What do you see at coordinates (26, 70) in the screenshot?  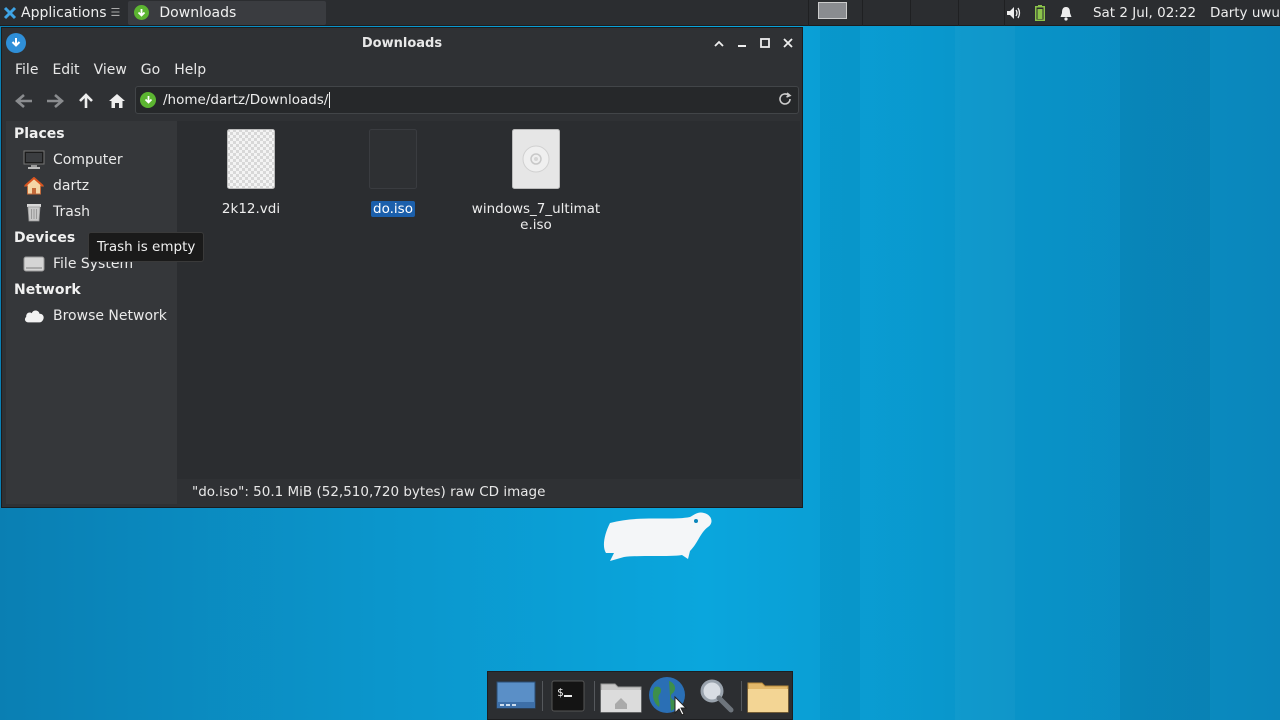 I see `menu-file: File` at bounding box center [26, 70].